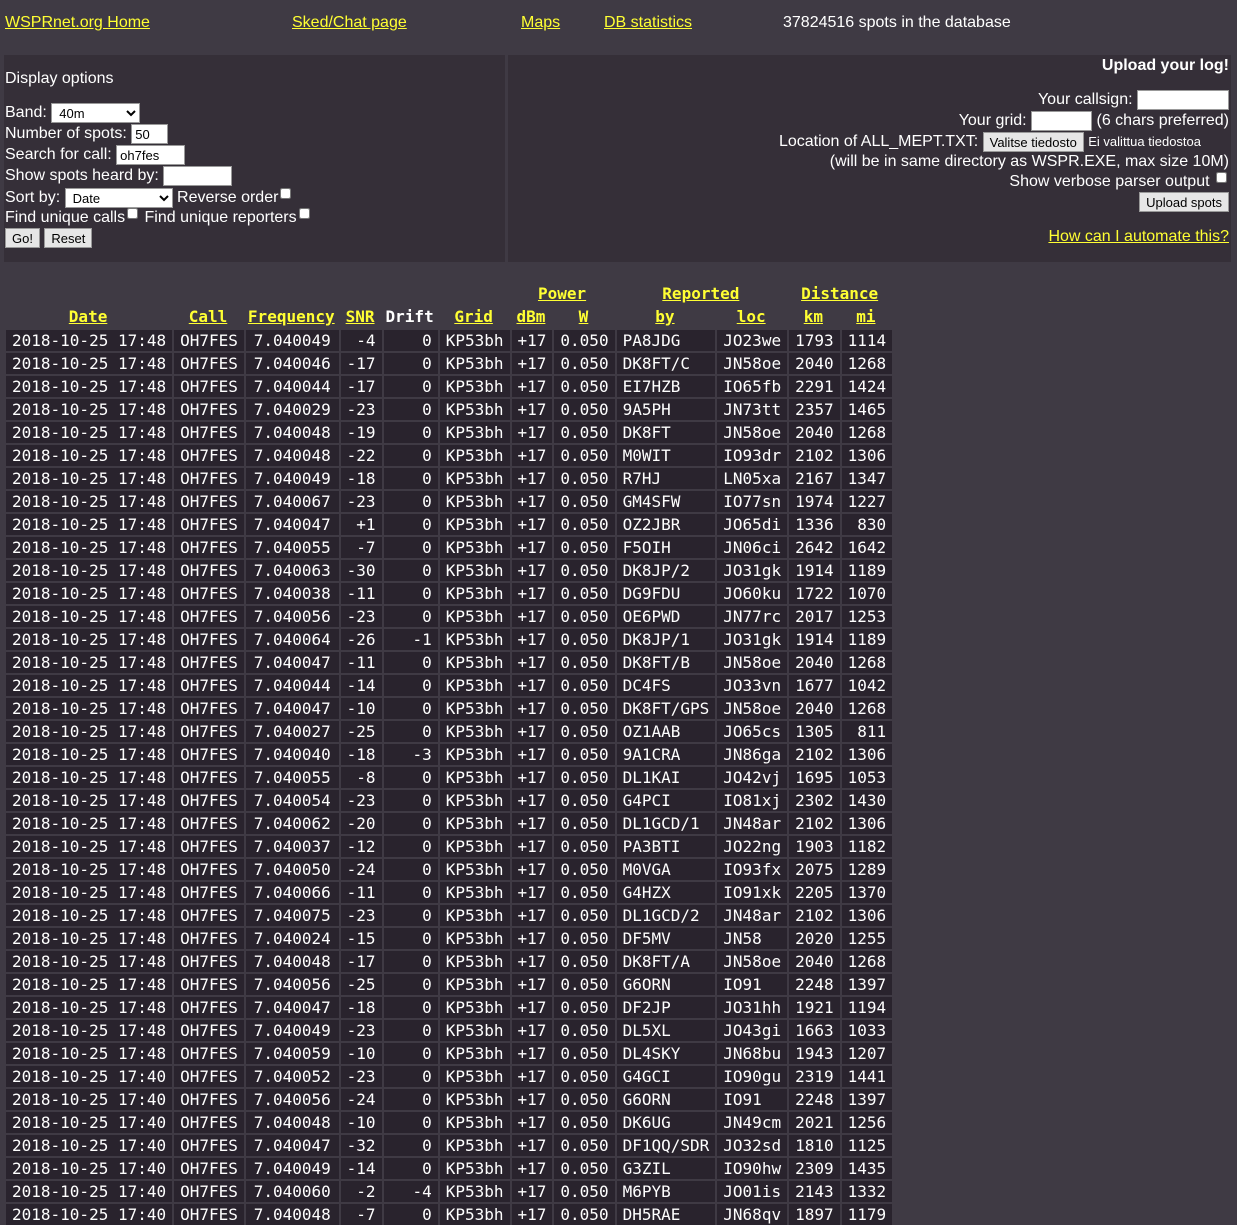 This screenshot has width=1237, height=1225. Describe the element at coordinates (866, 546) in the screenshot. I see `mi-cell: 1642` at that location.